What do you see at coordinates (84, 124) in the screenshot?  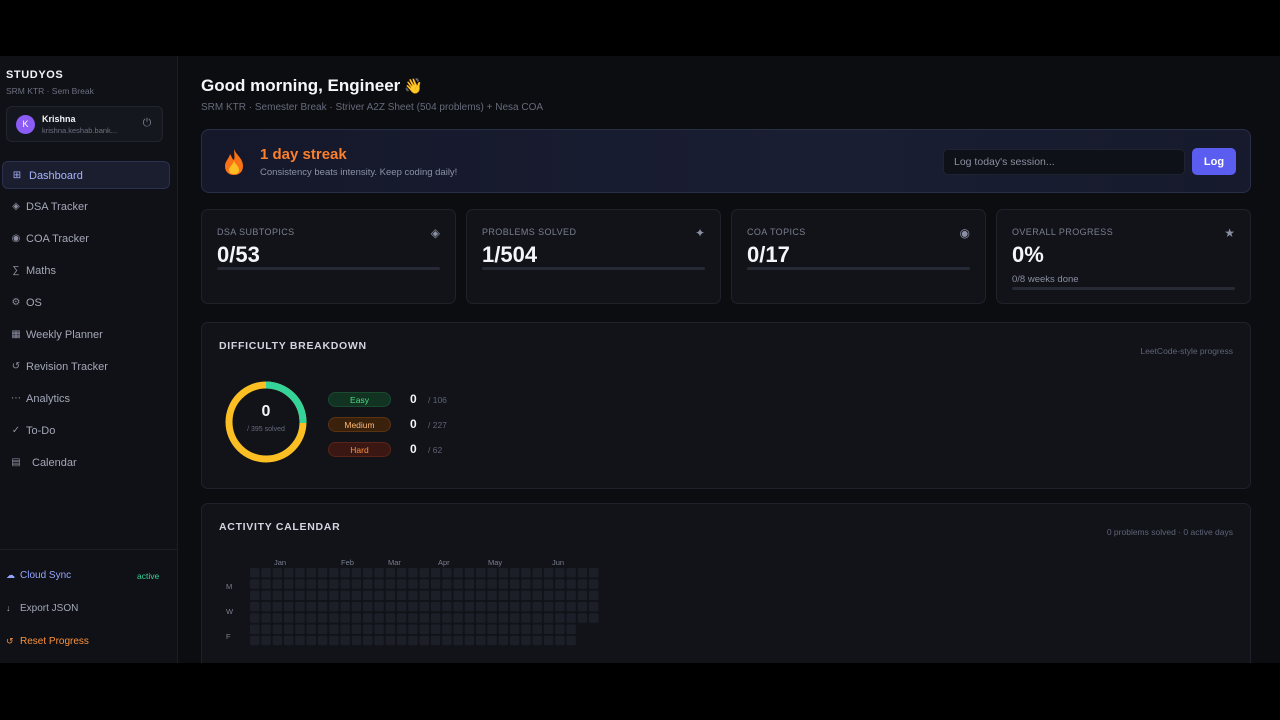 I see `user-card: K Krishna krishna.keshab.bank... ⏻` at bounding box center [84, 124].